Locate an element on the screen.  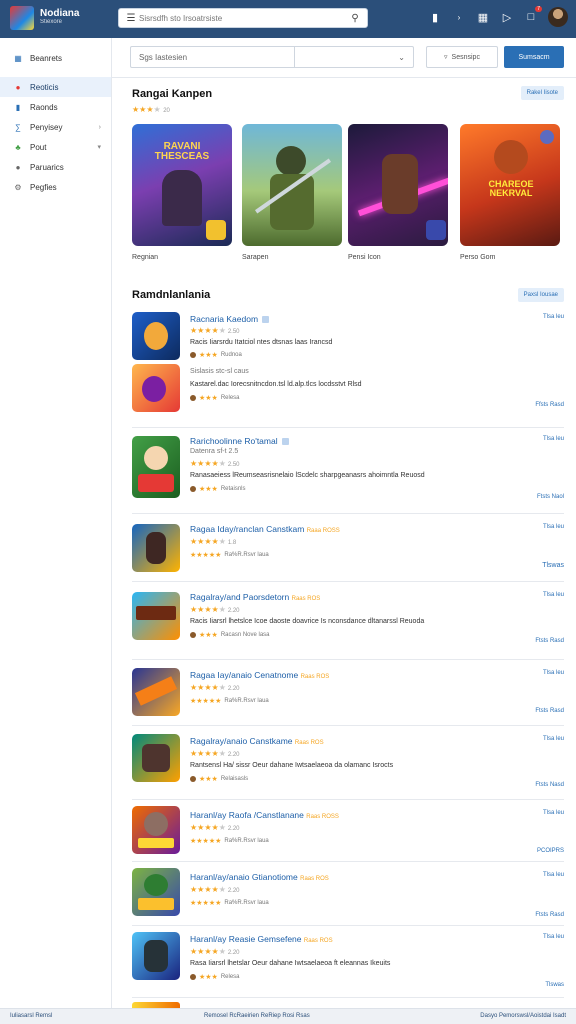
search-input is located at coordinates (243, 18).